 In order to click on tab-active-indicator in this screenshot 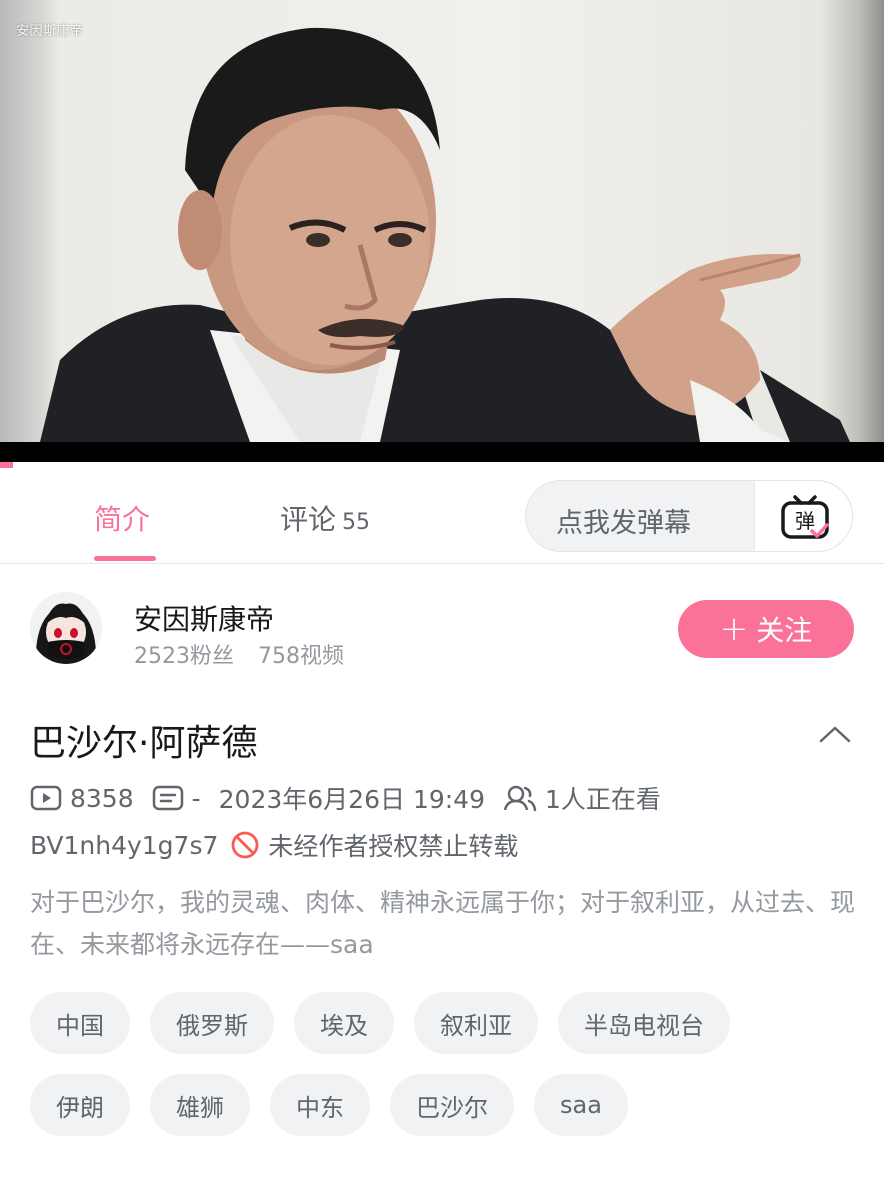, I will do `click(125, 558)`.